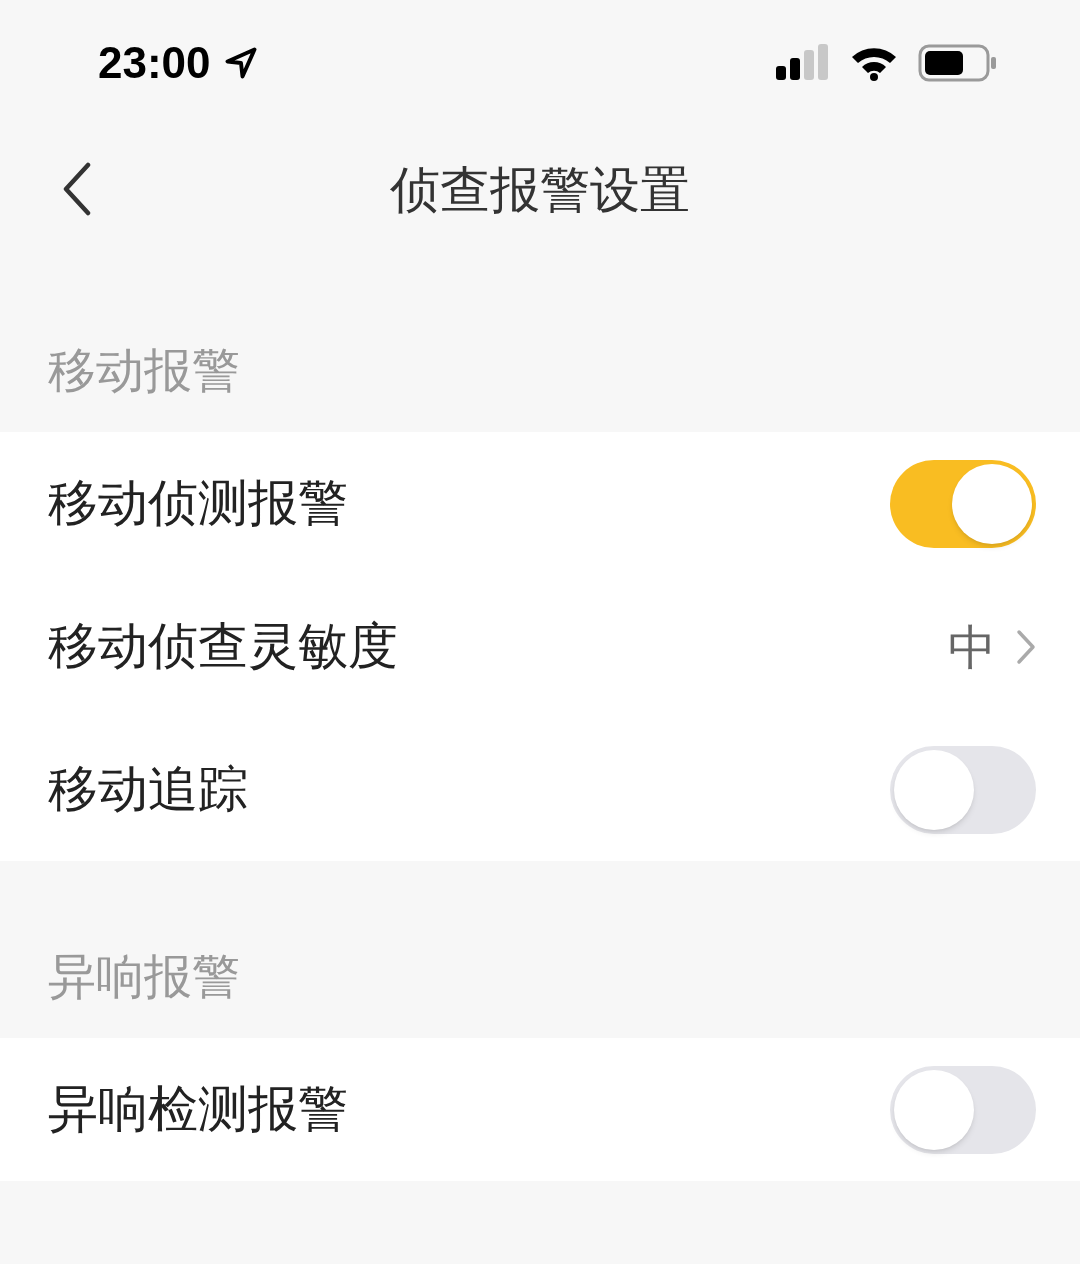 This screenshot has height=1264, width=1080. Describe the element at coordinates (148, 789) in the screenshot. I see `setting-label: 移动追踪` at that location.